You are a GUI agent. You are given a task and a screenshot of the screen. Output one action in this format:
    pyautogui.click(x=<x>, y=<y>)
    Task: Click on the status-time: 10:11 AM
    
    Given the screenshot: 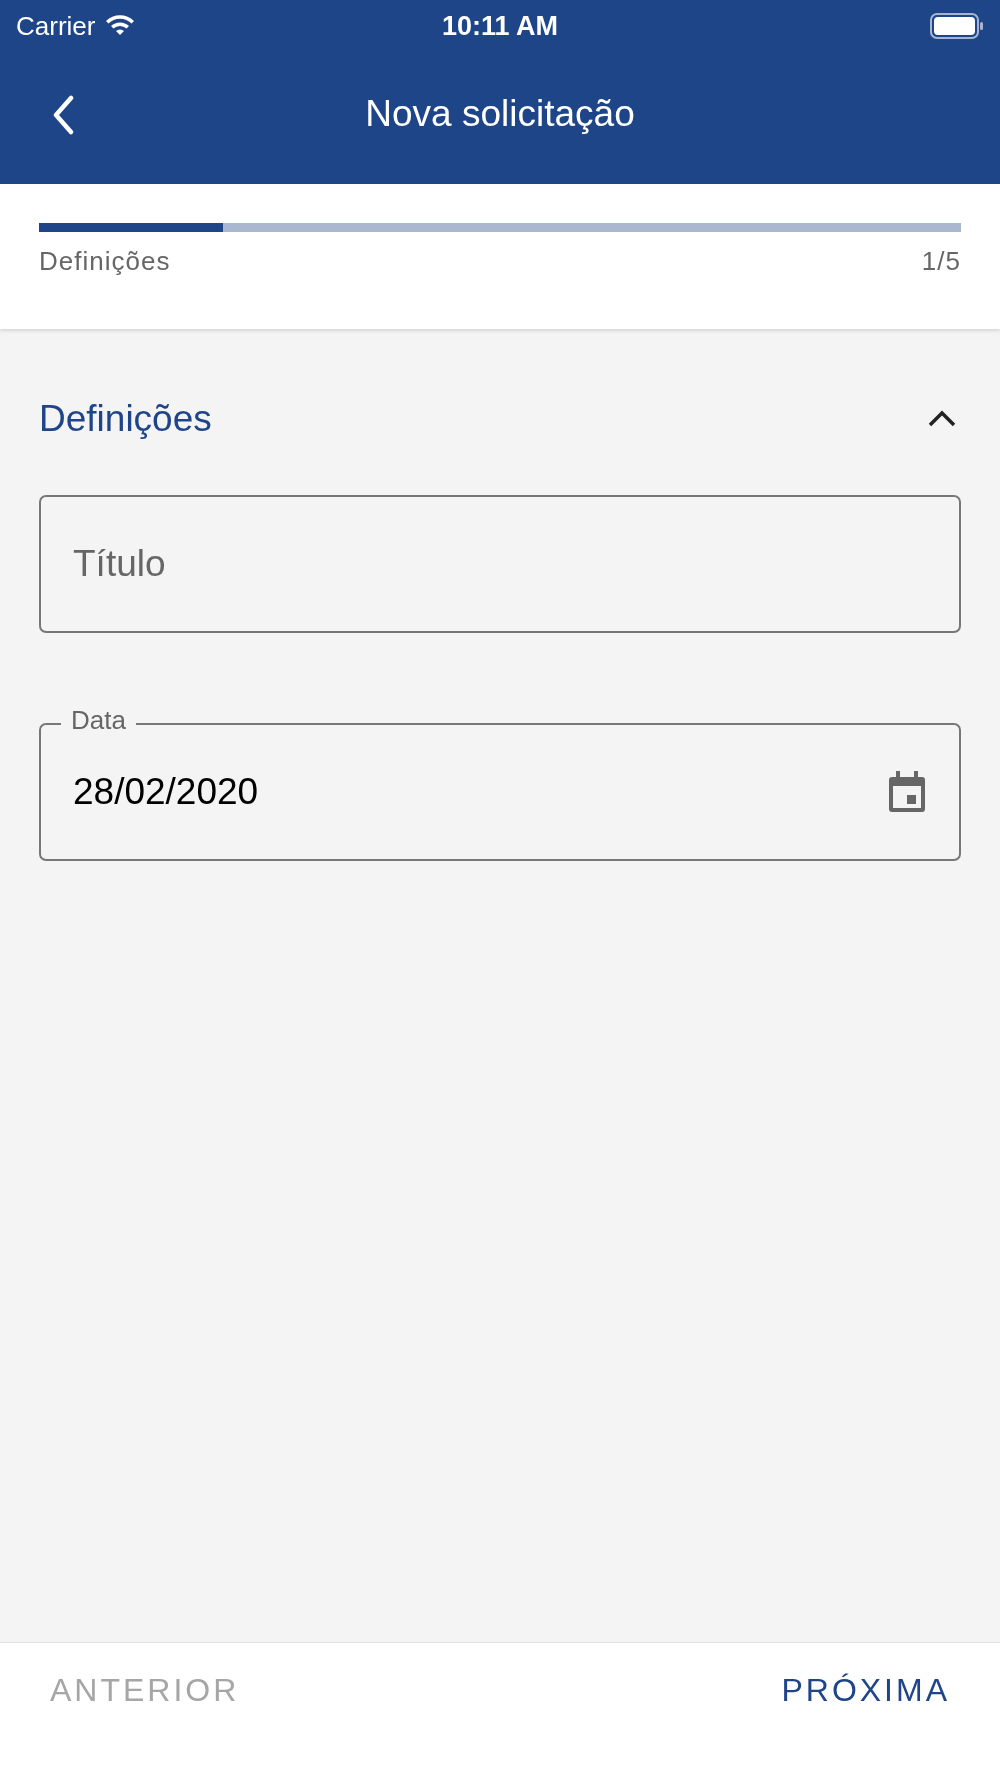 What is the action you would take?
    pyautogui.click(x=500, y=26)
    